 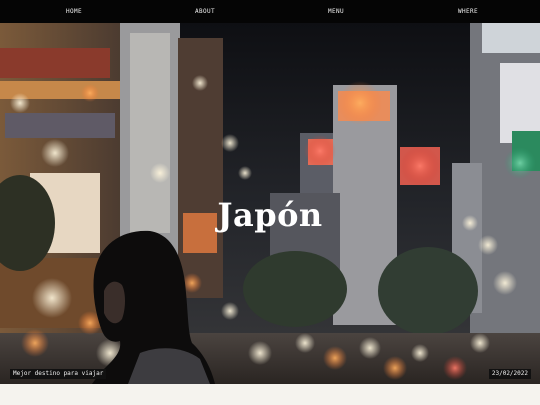 What do you see at coordinates (270, 11) in the screenshot?
I see `top-navigation: HOME ABOUT MENU WHERE` at bounding box center [270, 11].